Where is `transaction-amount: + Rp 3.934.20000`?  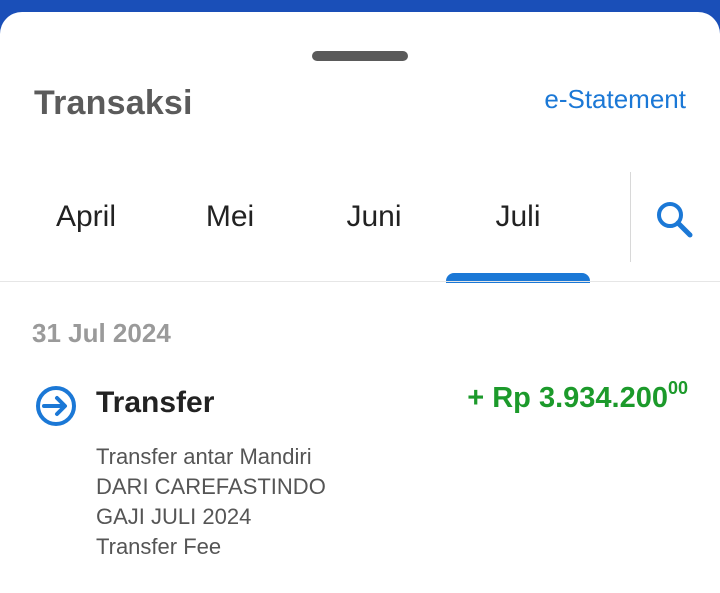
transaction-amount: + Rp 3.934.20000 is located at coordinates (577, 396).